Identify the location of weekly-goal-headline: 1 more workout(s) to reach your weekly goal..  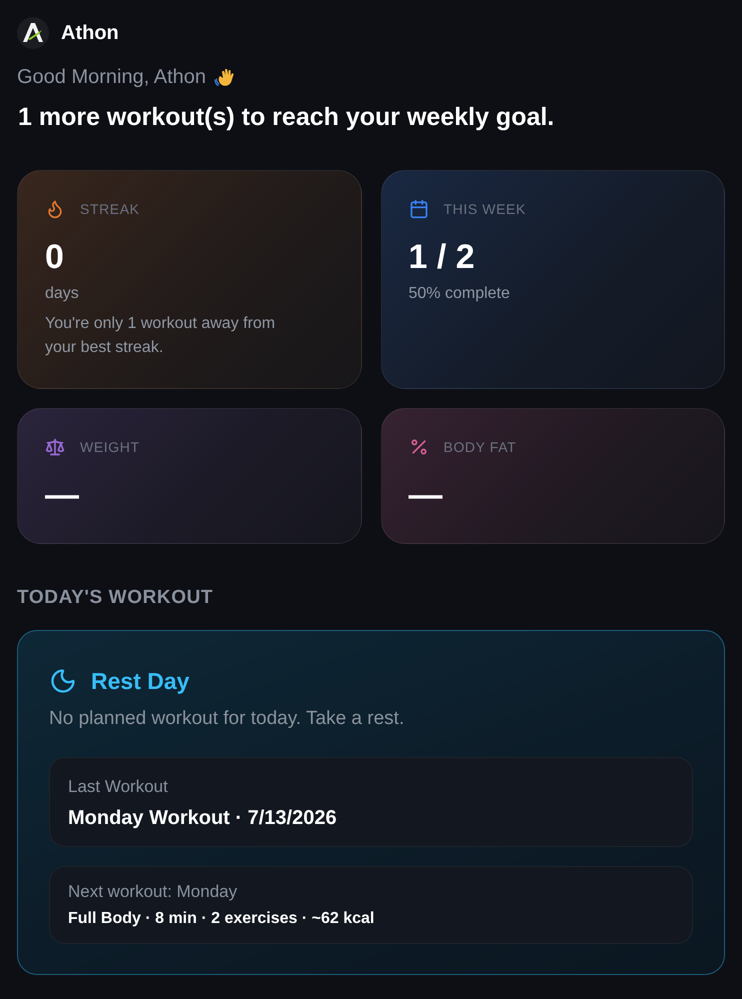
(287, 117).